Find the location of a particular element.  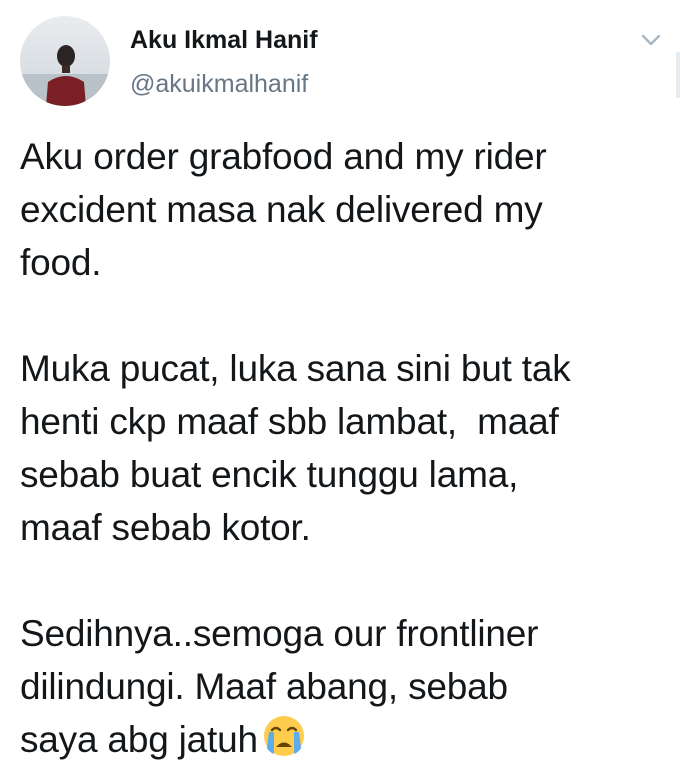

user-handle: @akuikmalhanif is located at coordinates (219, 84).